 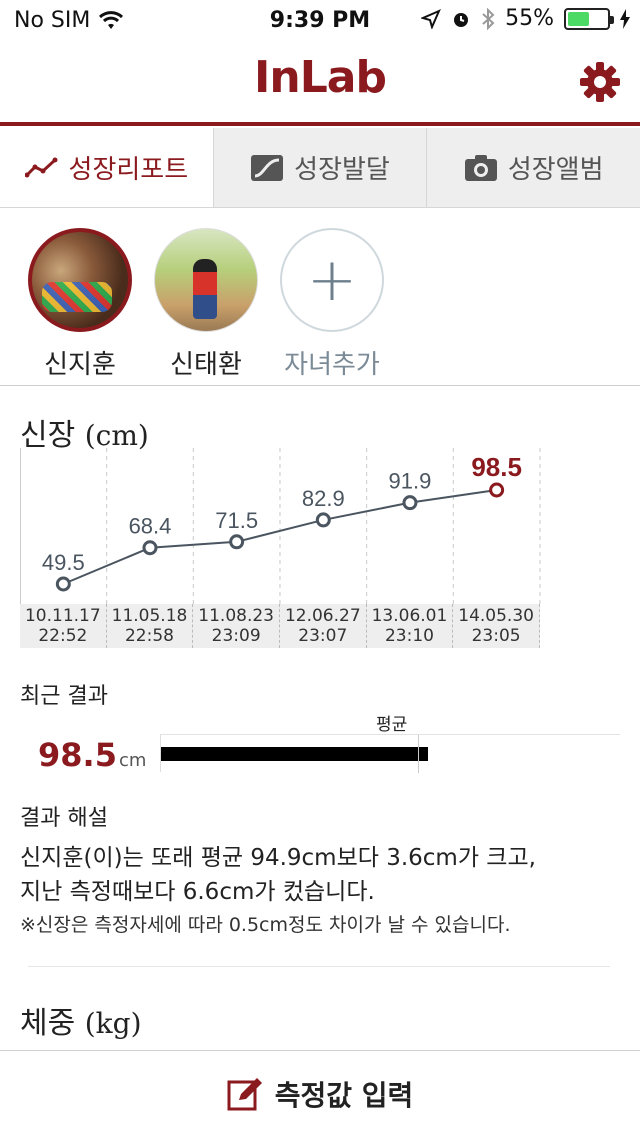 What do you see at coordinates (206, 365) in the screenshot?
I see `child-name: 신태환` at bounding box center [206, 365].